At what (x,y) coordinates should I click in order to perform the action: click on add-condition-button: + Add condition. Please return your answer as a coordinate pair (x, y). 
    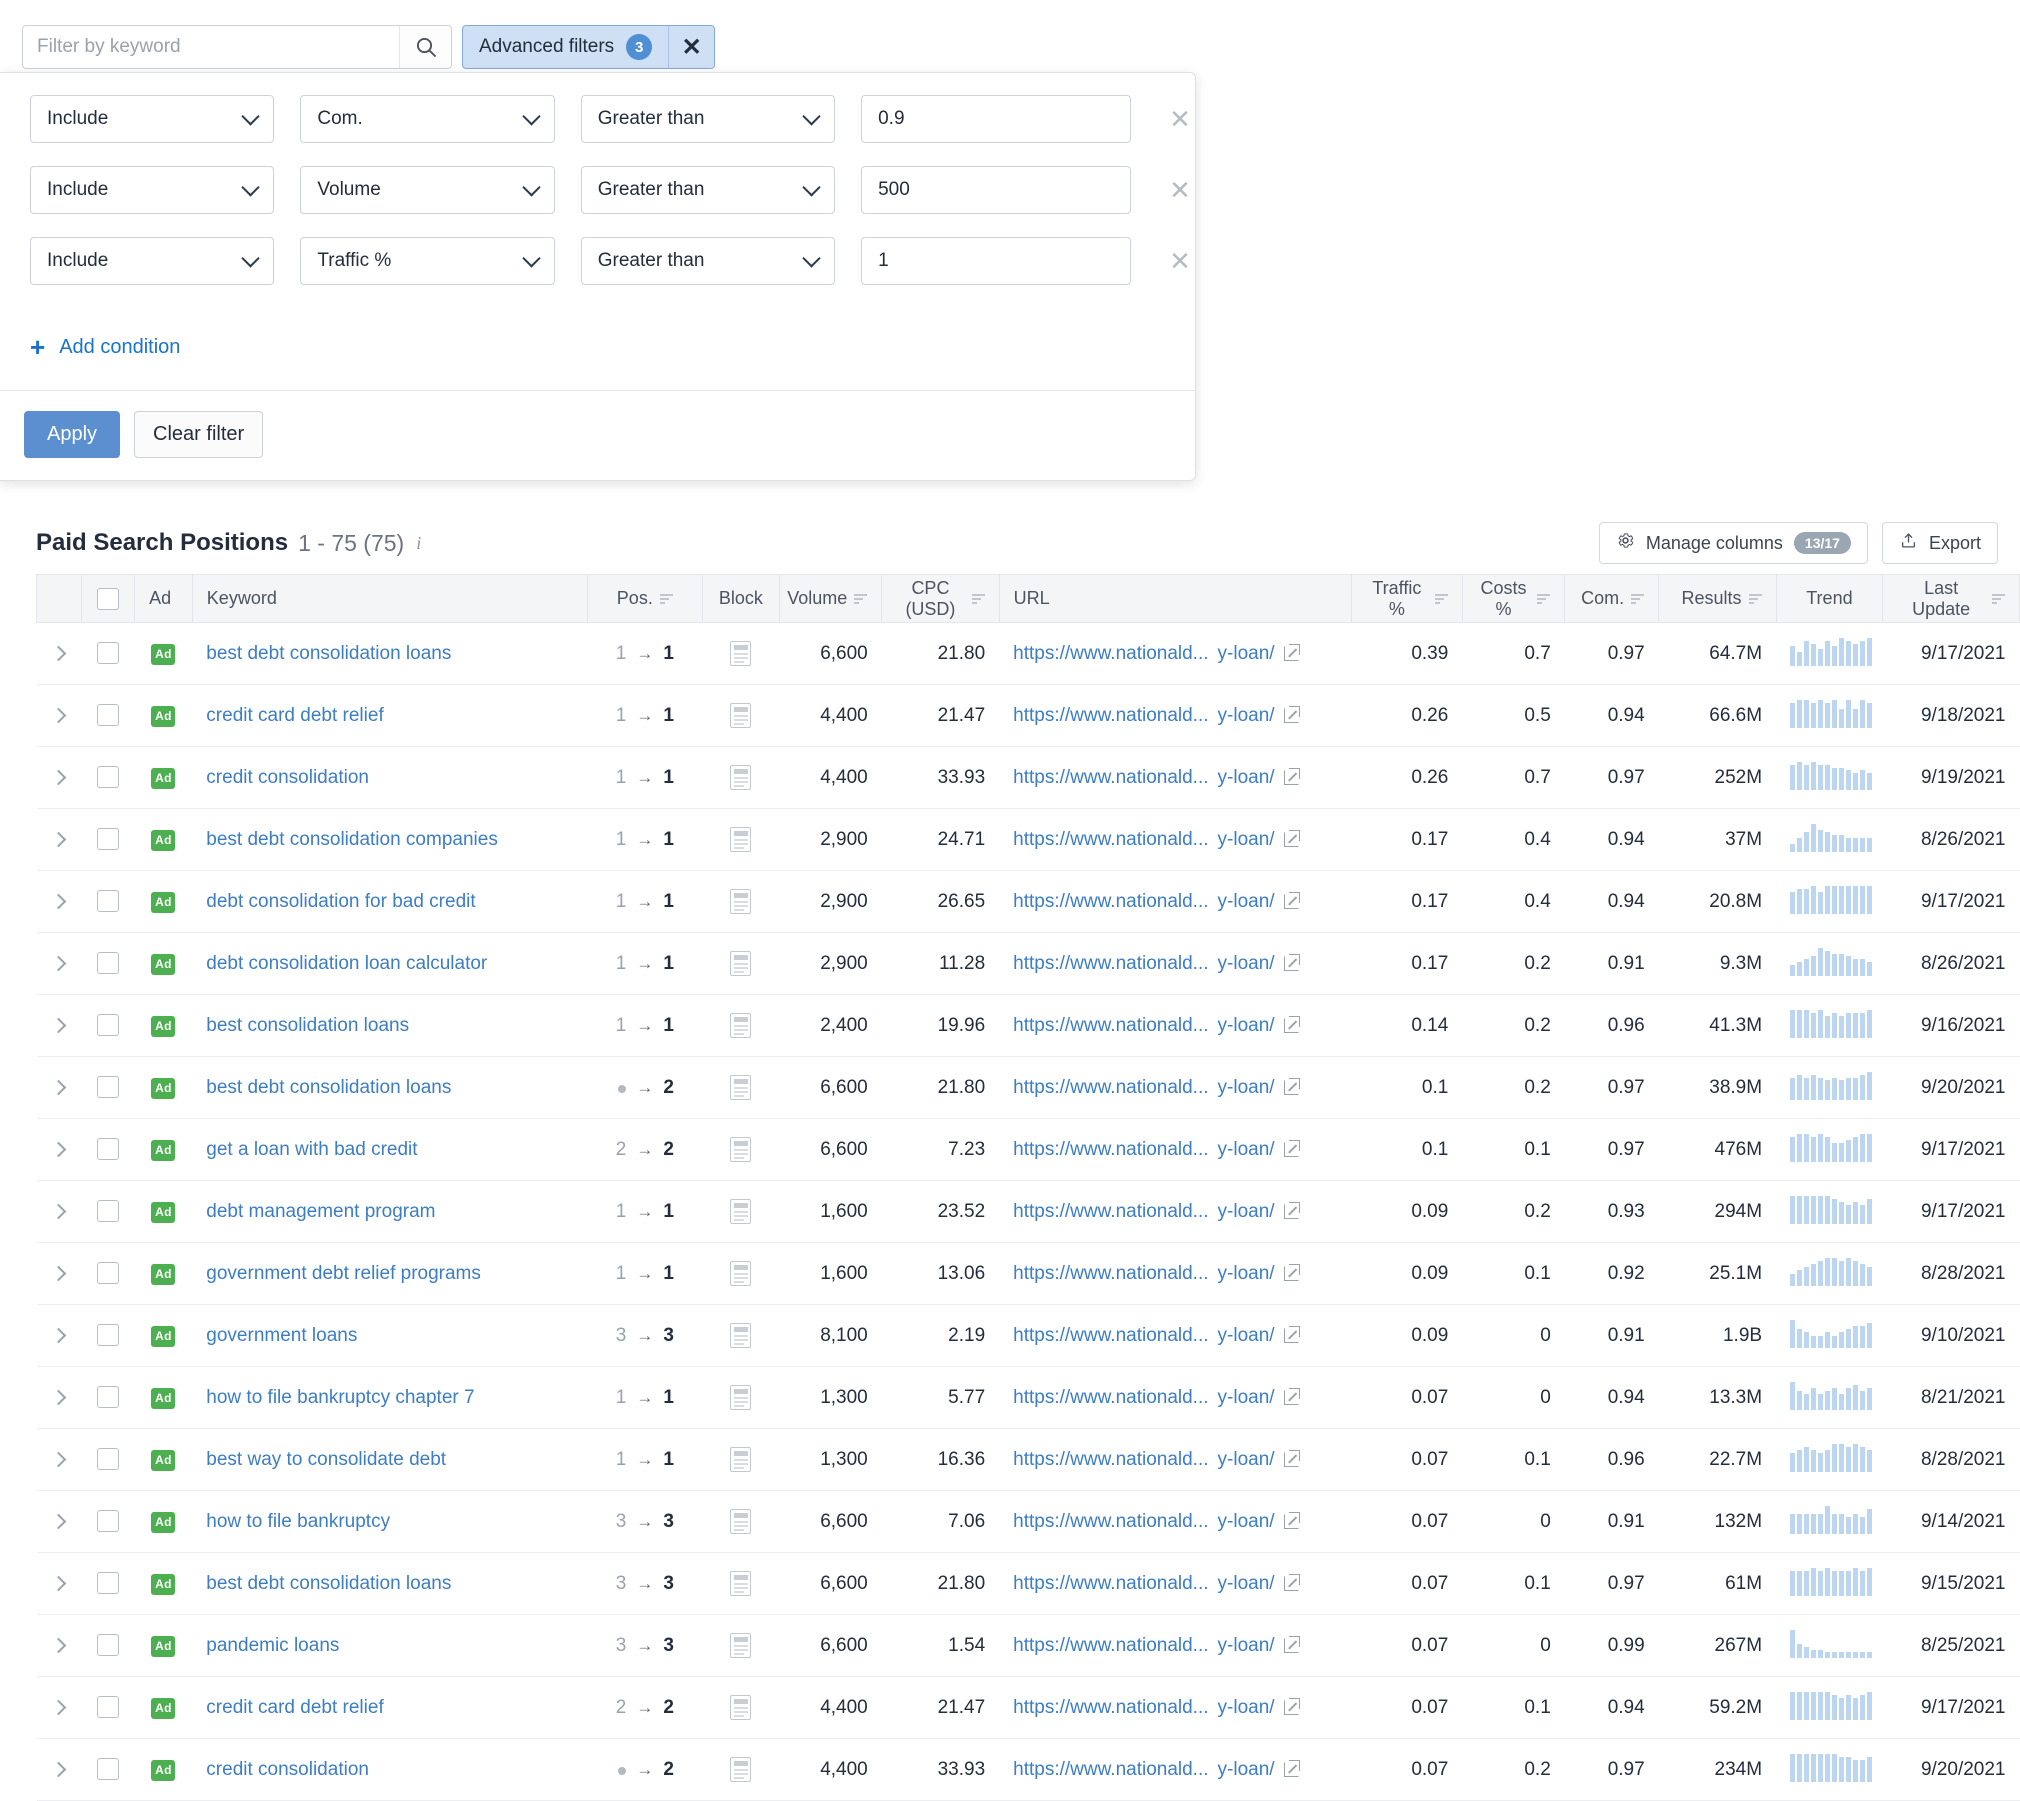
    Looking at the image, I should click on (597, 353).